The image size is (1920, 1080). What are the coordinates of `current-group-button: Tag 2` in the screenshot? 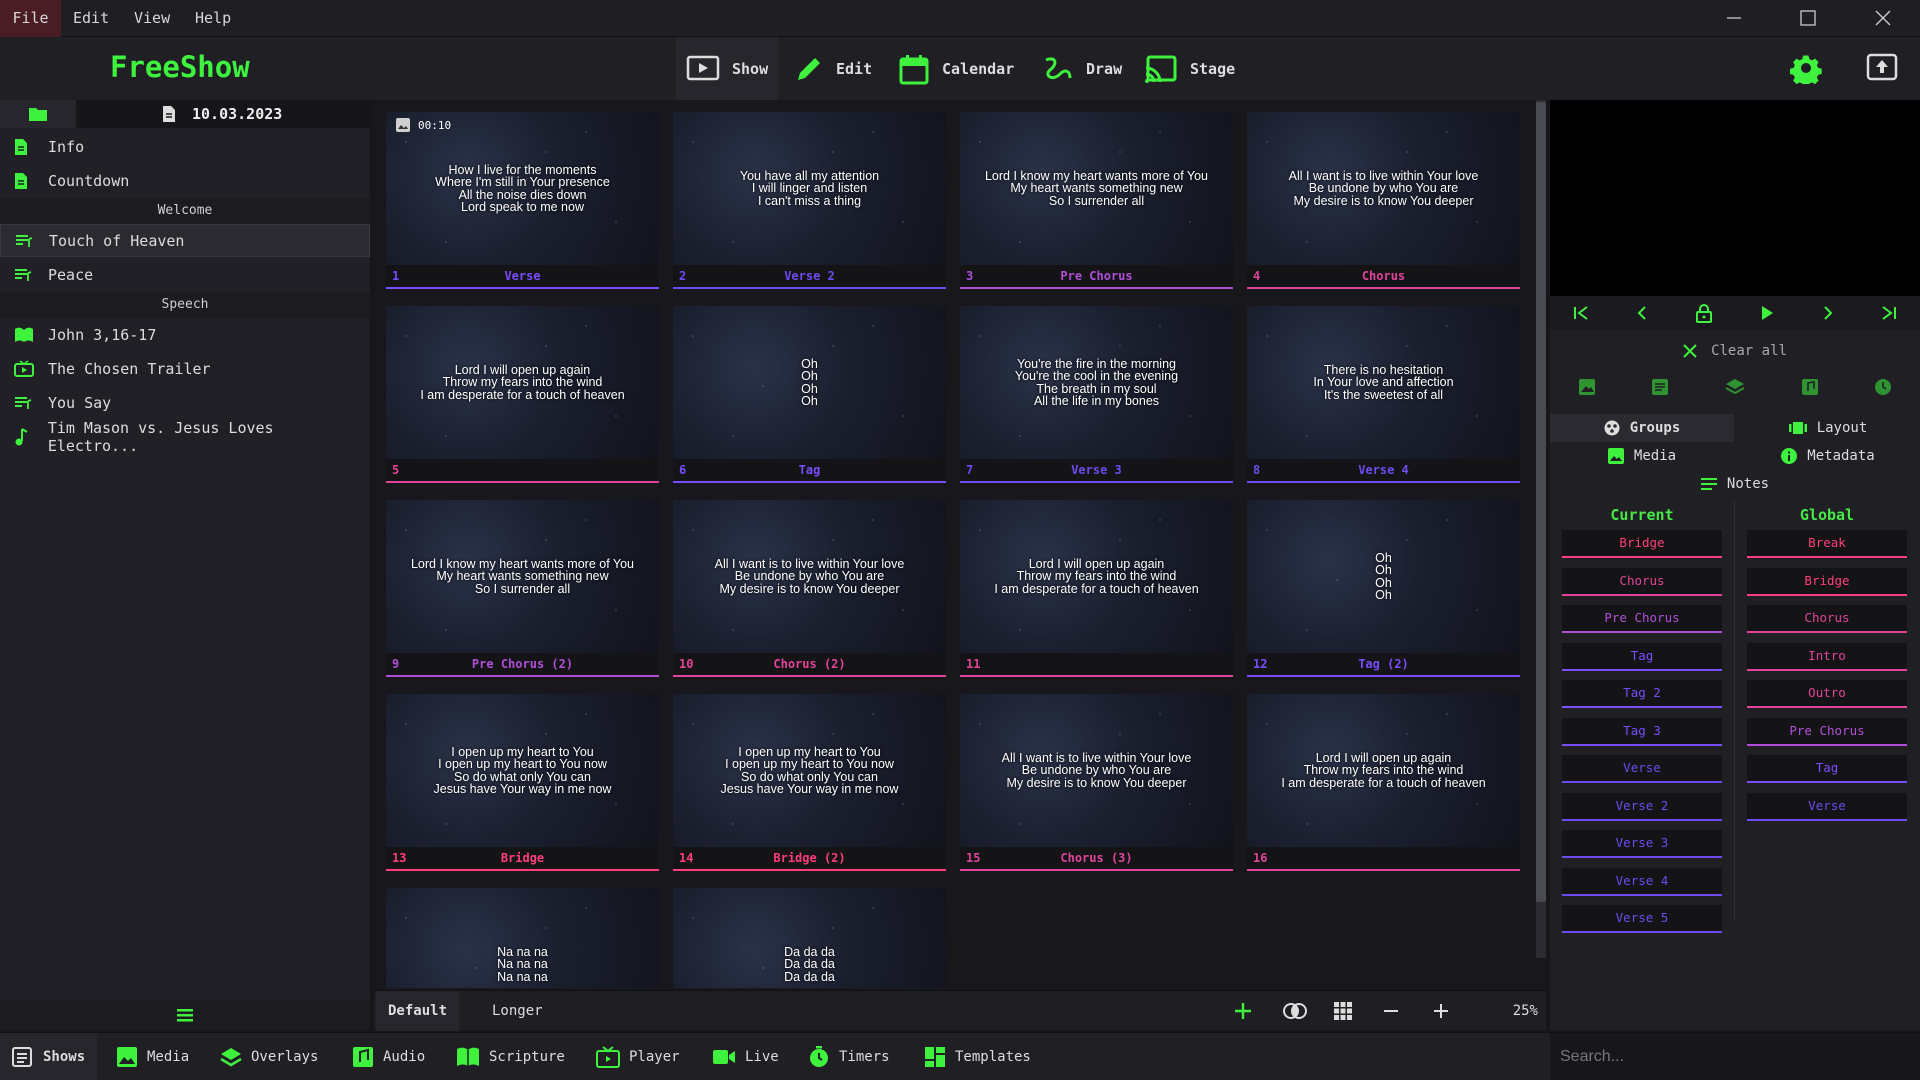 It's located at (1642, 694).